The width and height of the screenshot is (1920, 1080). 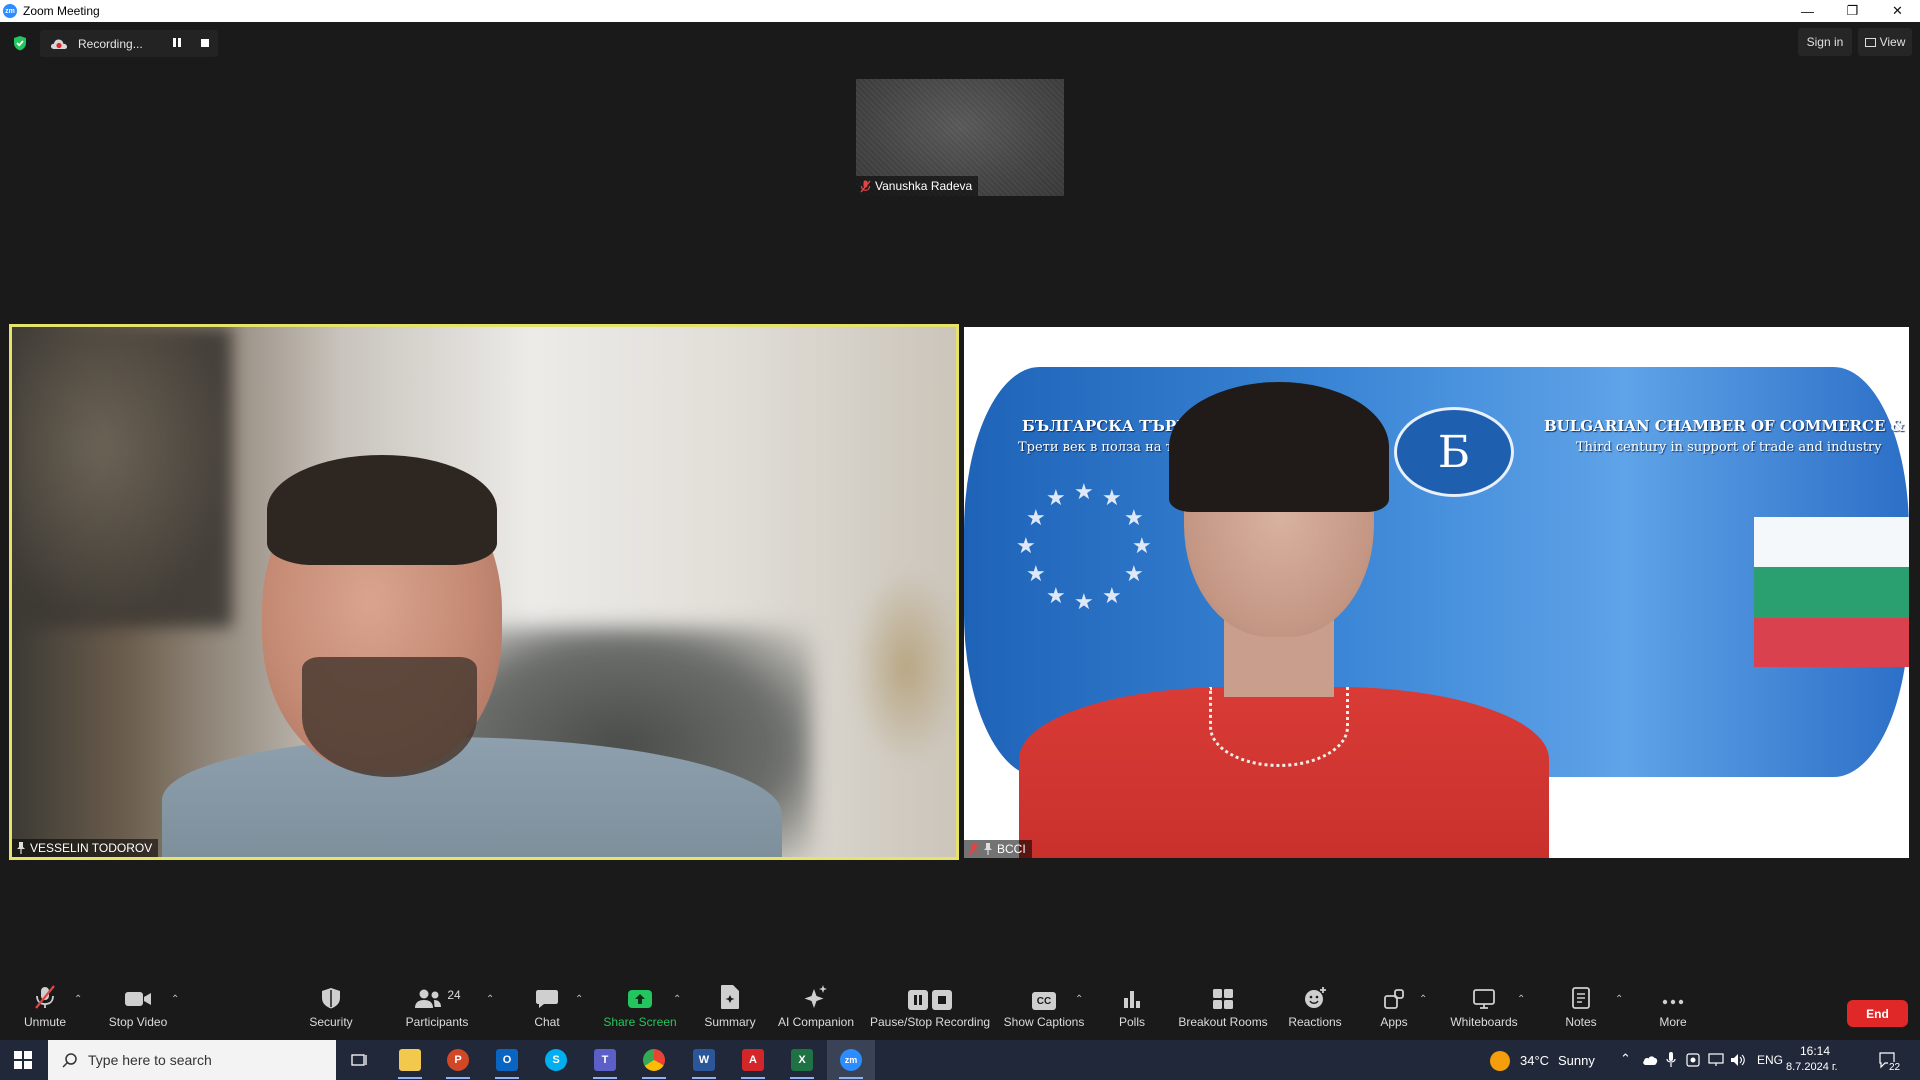 What do you see at coordinates (20, 43) in the screenshot?
I see `encryption-shield-icon` at bounding box center [20, 43].